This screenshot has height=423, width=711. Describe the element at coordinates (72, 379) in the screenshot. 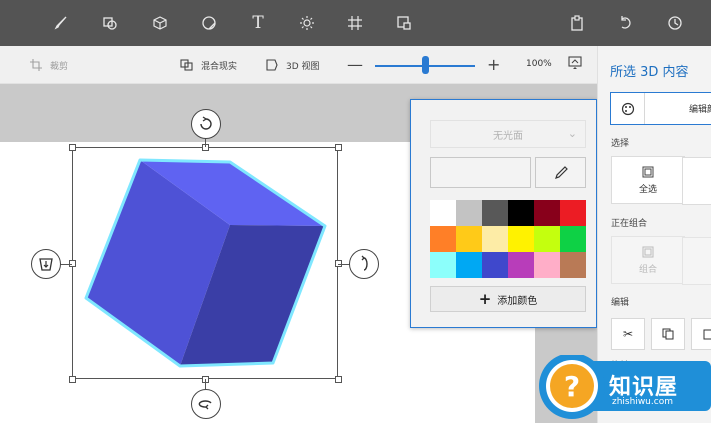

I see `resize-handle-bottom-left` at that location.